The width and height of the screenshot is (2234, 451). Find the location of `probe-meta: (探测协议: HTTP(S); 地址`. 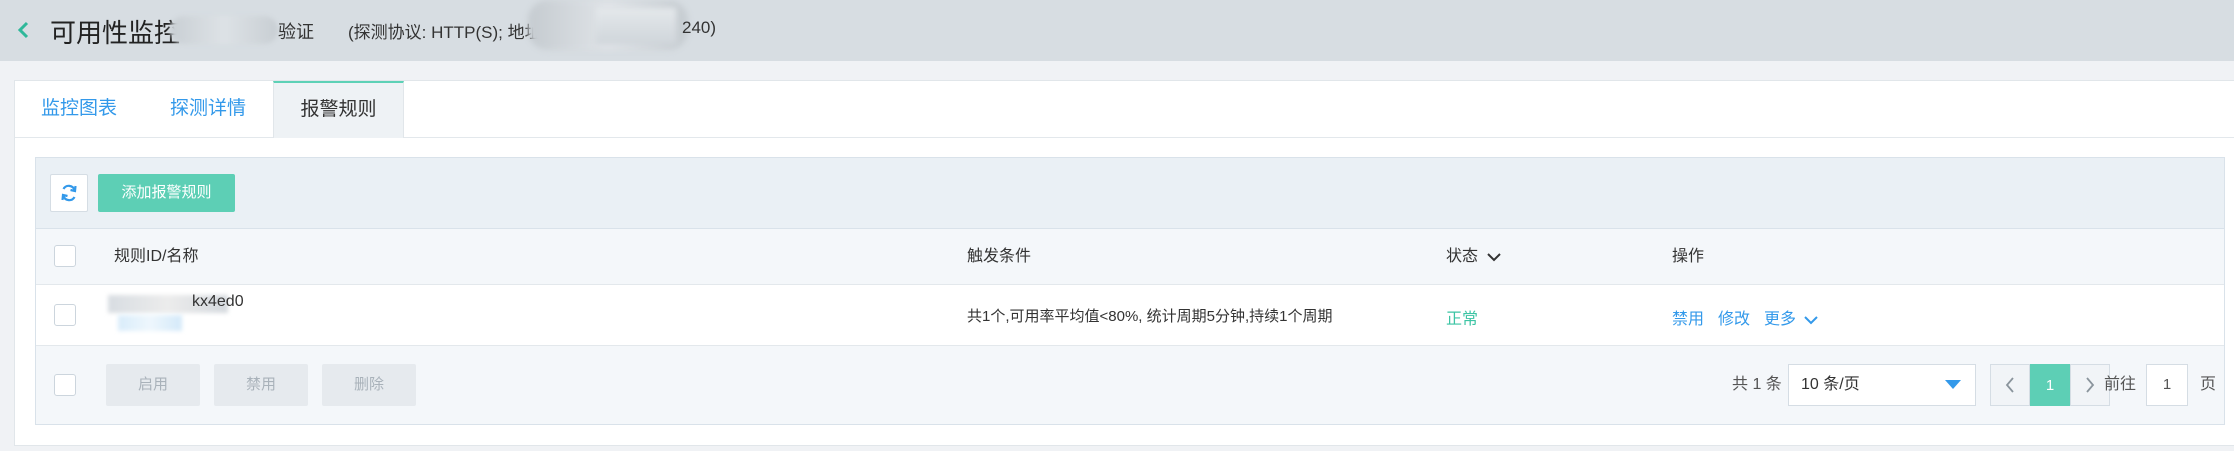

probe-meta: (探测协议: HTTP(S); 地址 is located at coordinates (445, 32).